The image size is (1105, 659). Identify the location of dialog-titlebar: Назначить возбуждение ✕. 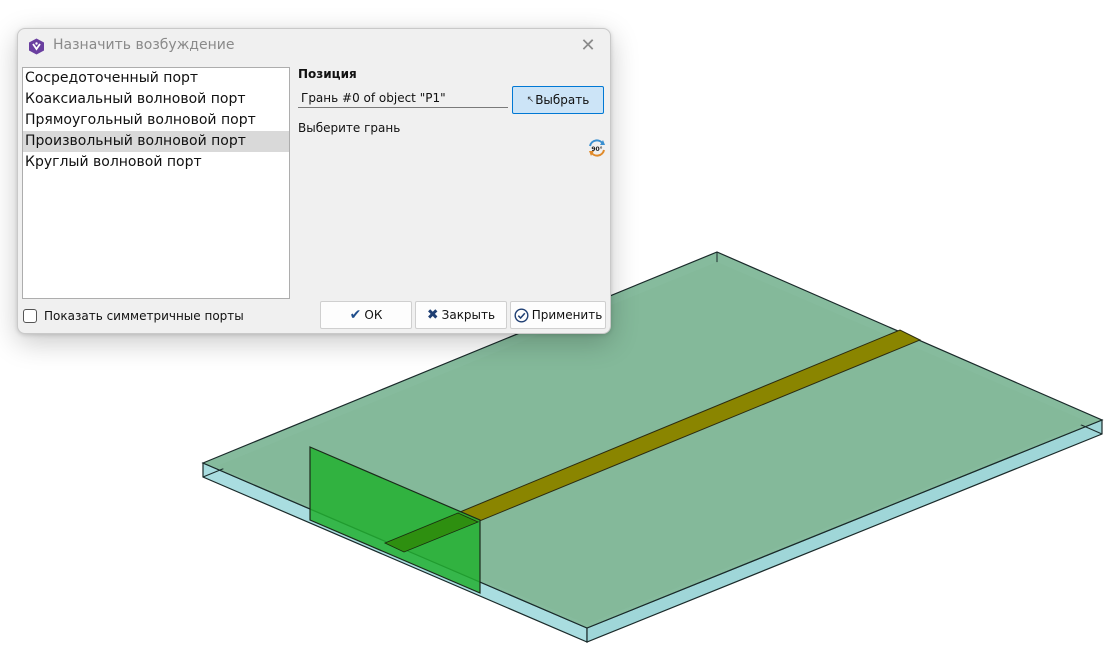
(314, 46).